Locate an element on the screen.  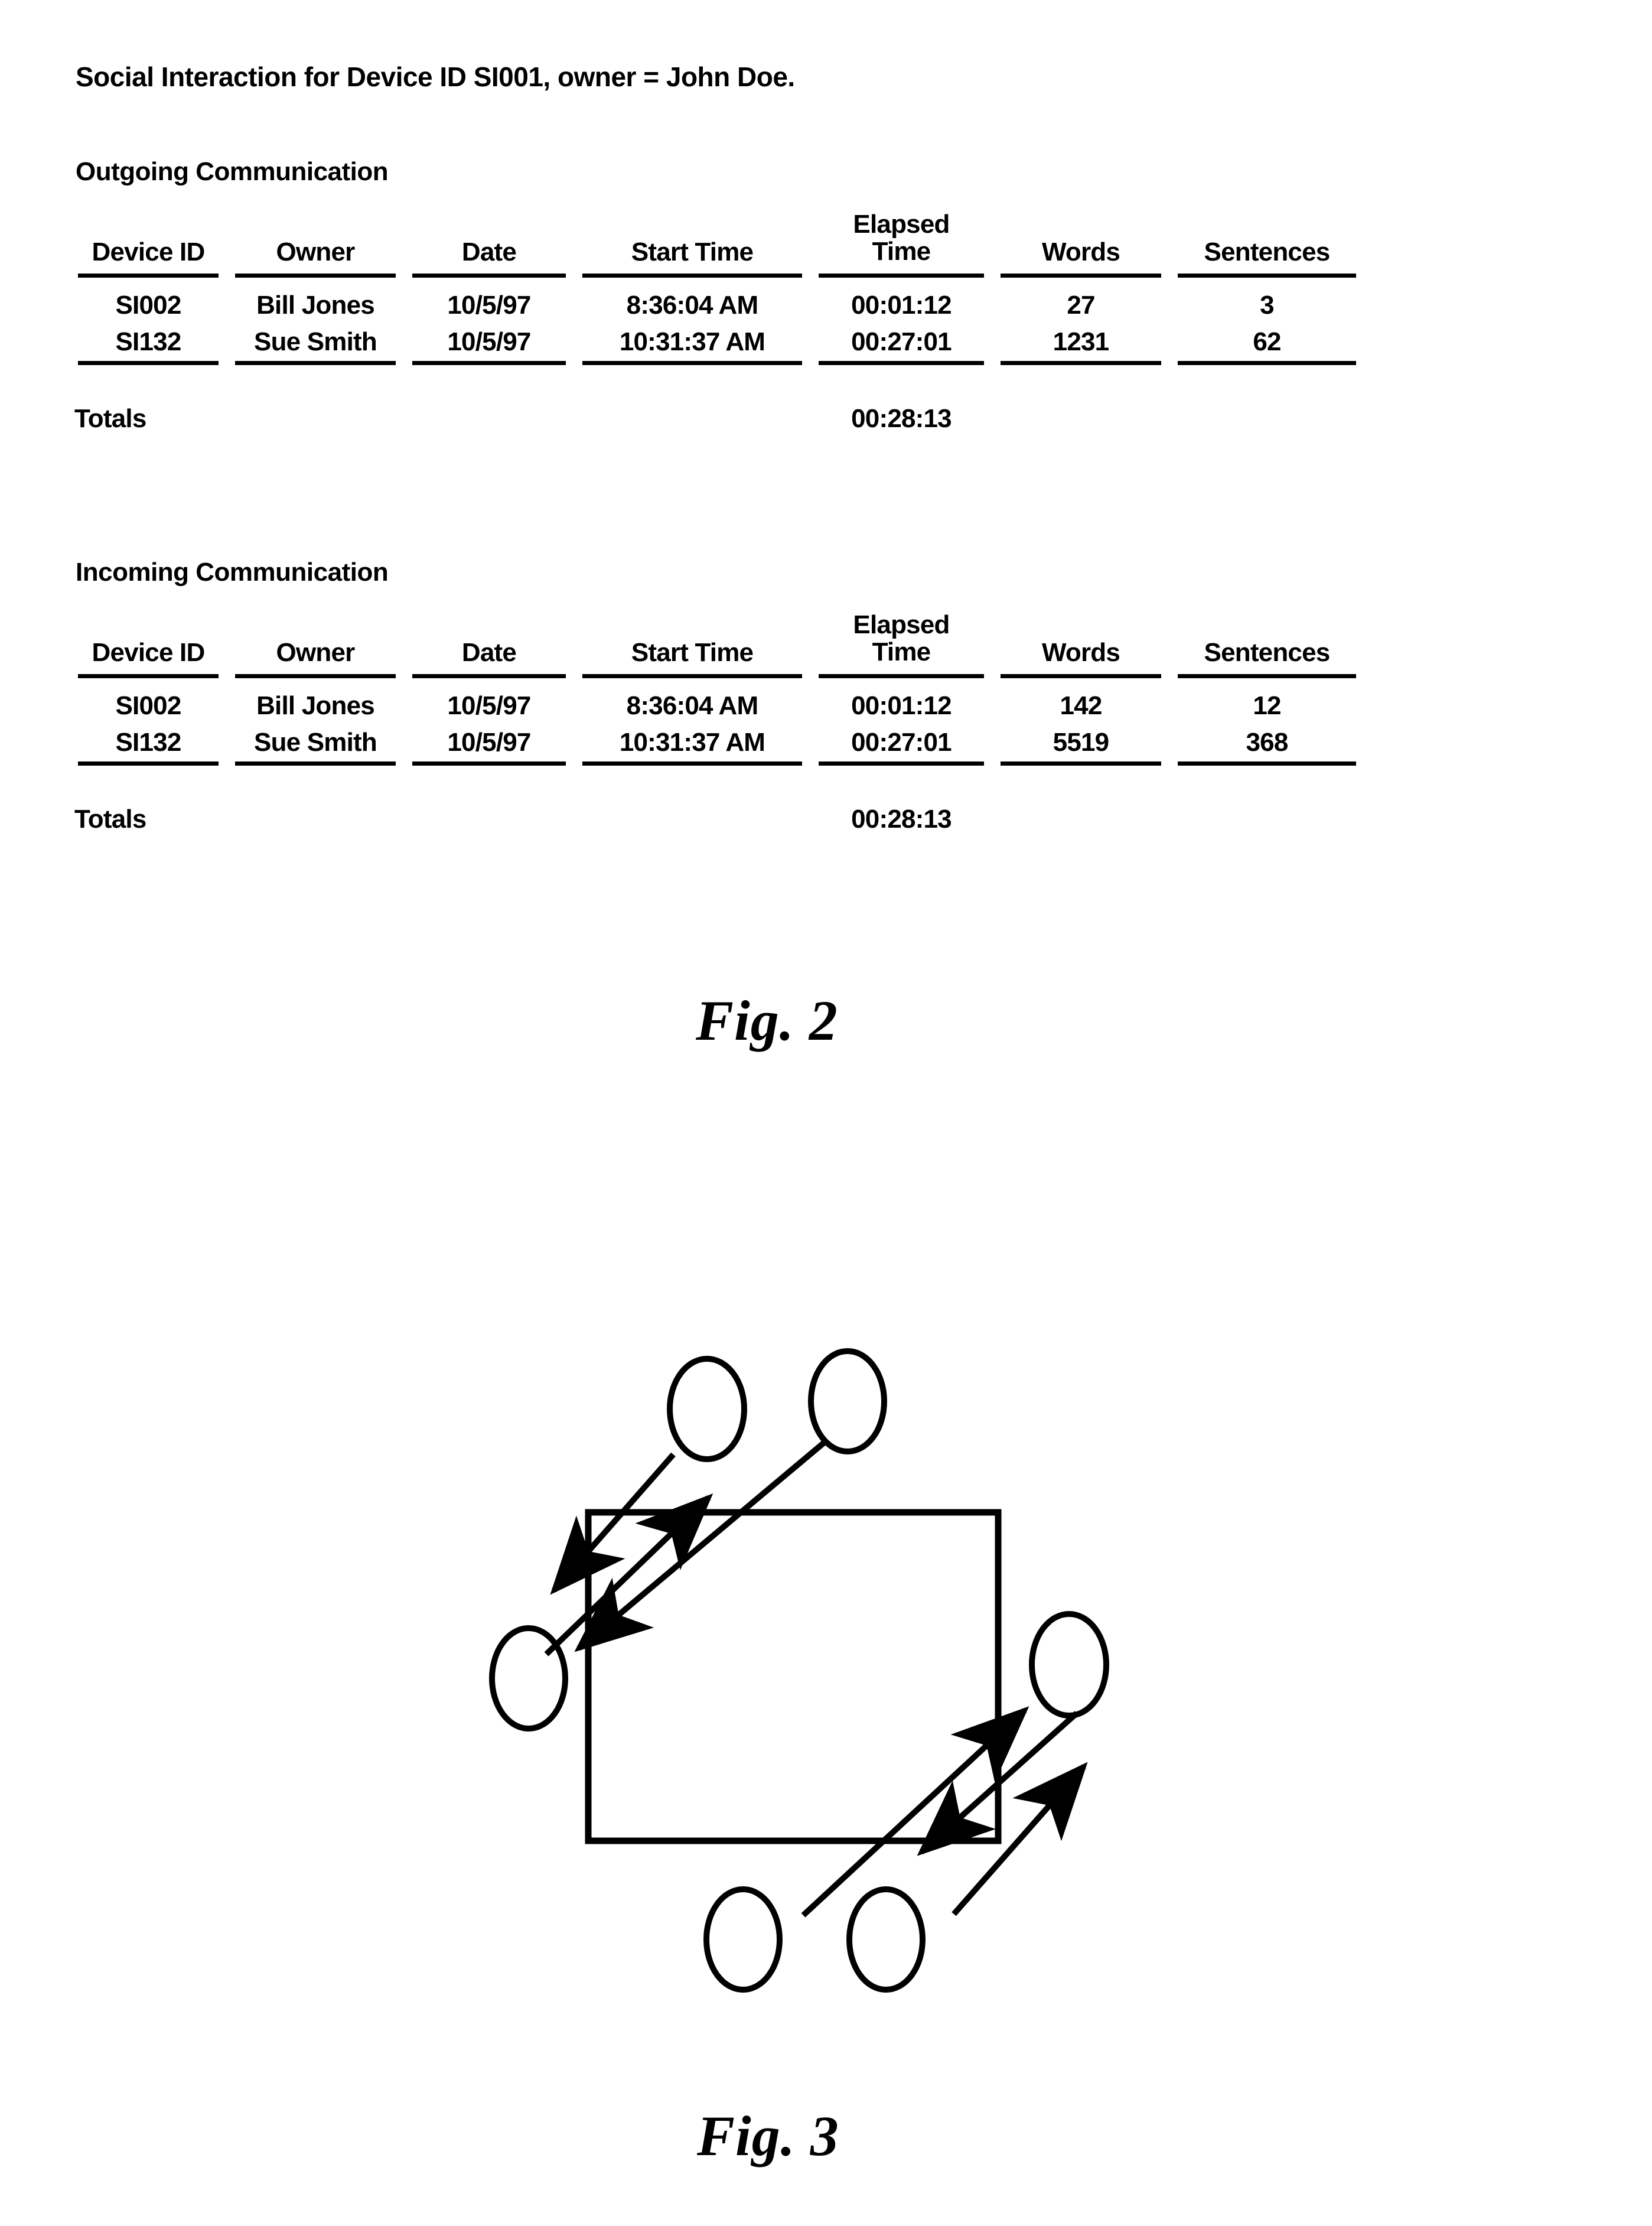
participant-ellipse-right is located at coordinates (1069, 1665).